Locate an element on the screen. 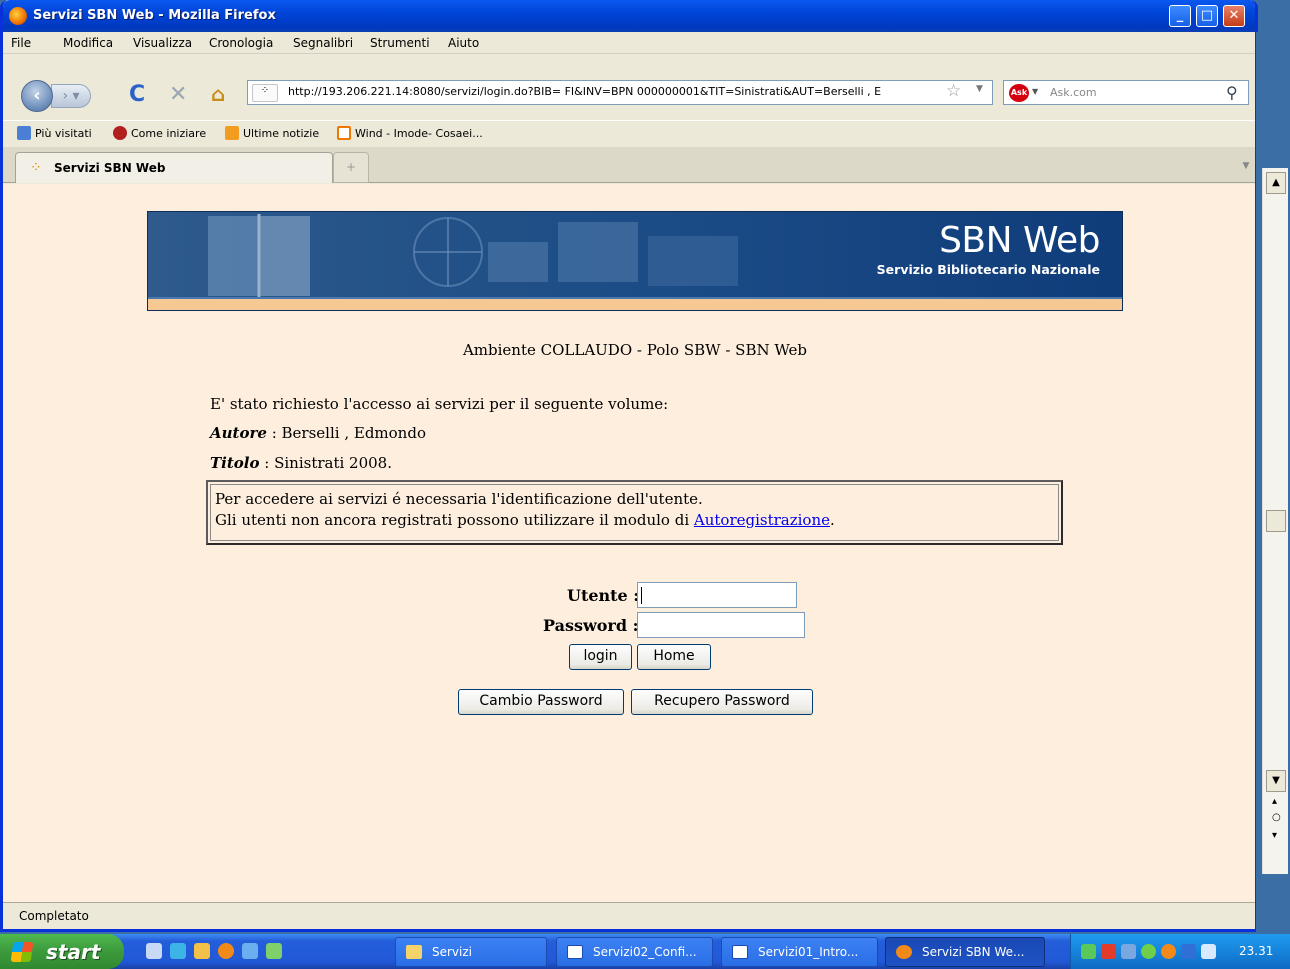  next-icon: ▾ is located at coordinates (1274, 835).